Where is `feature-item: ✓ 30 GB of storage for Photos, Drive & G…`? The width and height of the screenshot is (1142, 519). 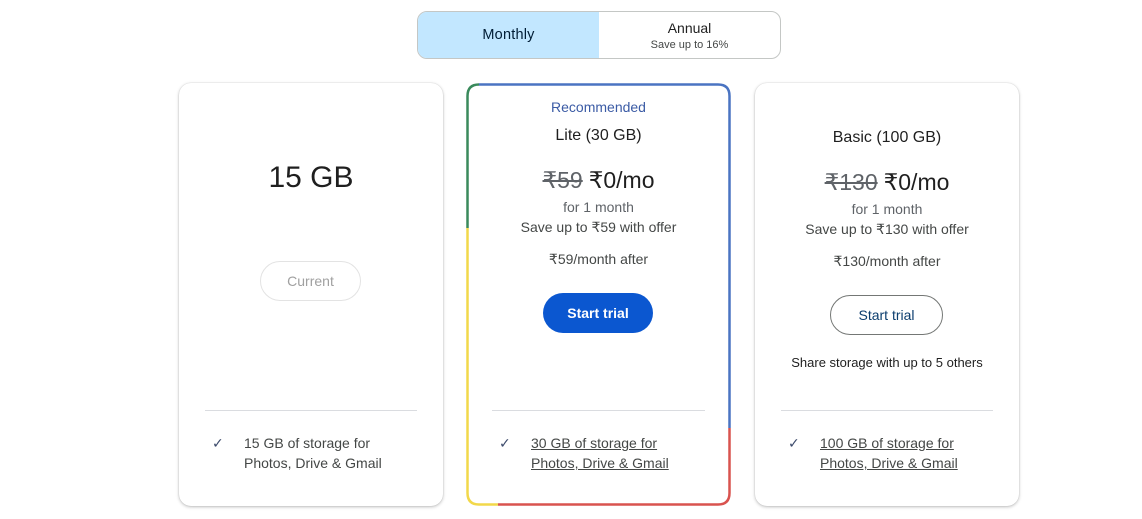 feature-item: ✓ 30 GB of storage for Photos, Drive & G… is located at coordinates (584, 453).